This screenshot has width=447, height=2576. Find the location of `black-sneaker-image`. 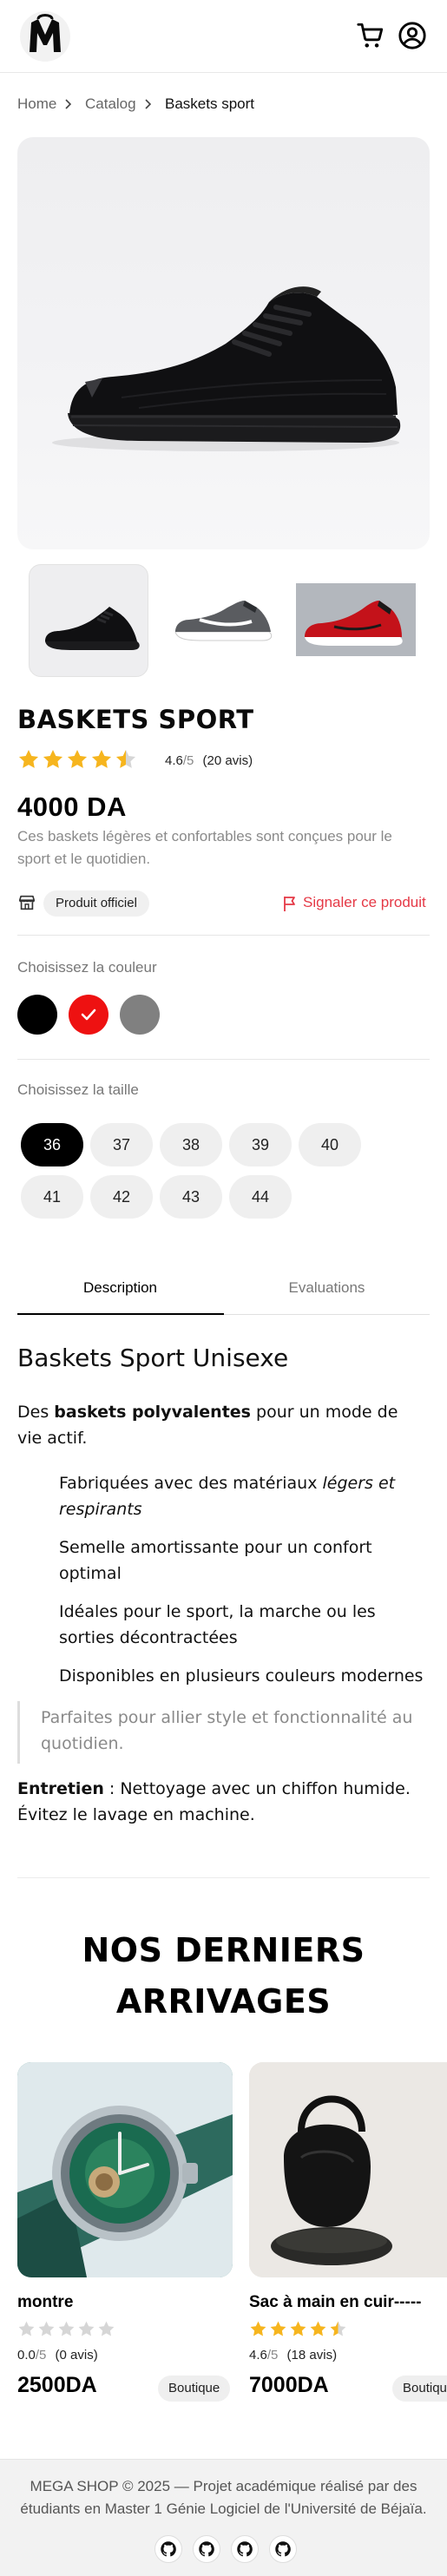

black-sneaker-image is located at coordinates (227, 368).